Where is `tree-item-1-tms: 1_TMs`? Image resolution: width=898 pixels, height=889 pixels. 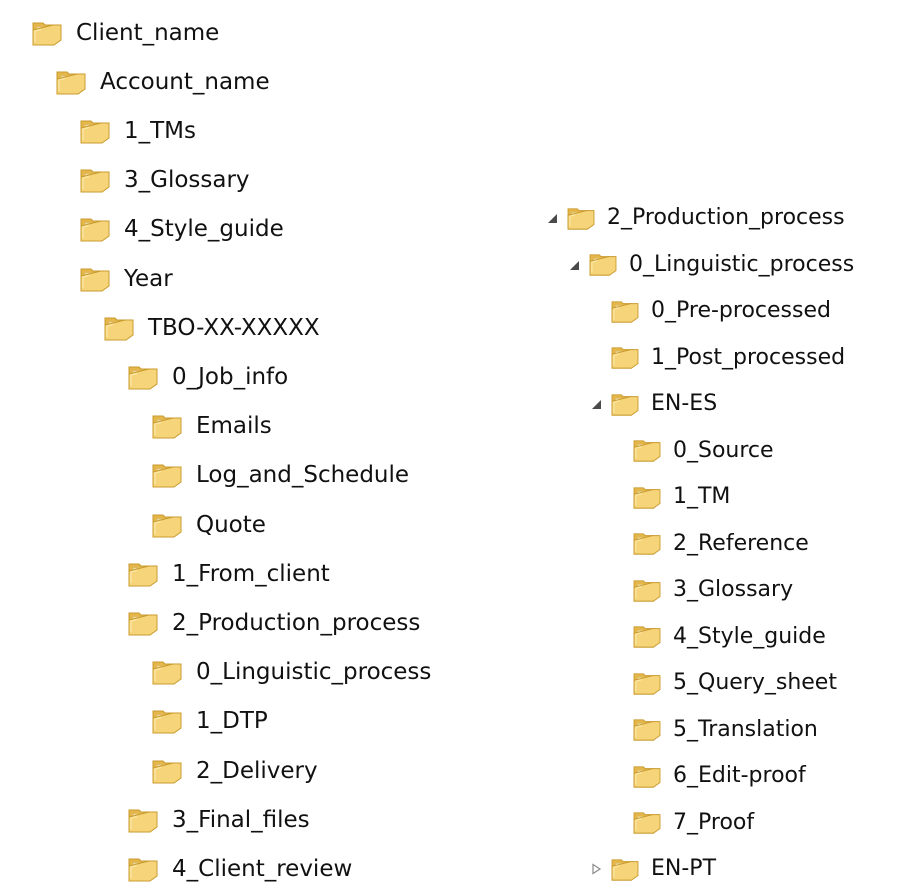
tree-item-1-tms: 1_TMs is located at coordinates (138, 131).